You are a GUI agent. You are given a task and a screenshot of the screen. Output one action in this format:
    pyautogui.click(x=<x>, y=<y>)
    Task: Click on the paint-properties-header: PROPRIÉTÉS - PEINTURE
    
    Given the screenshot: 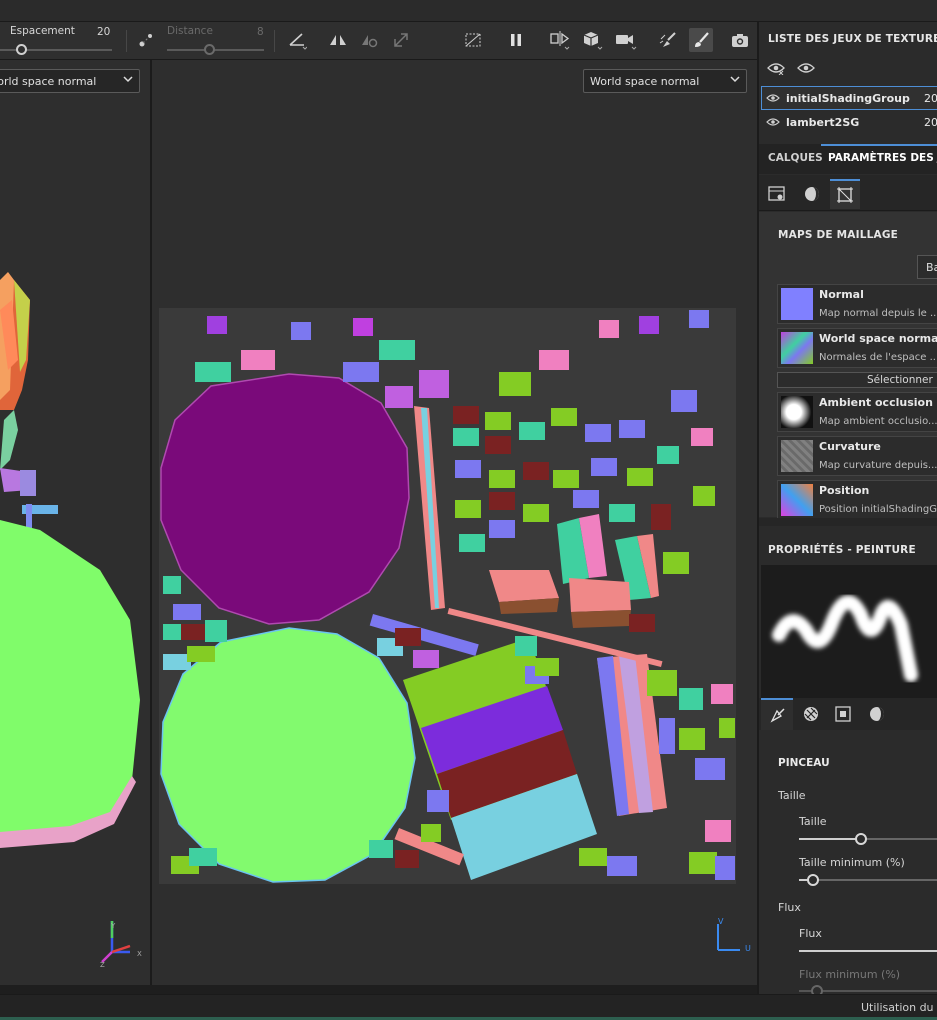 What is the action you would take?
    pyautogui.click(x=842, y=550)
    